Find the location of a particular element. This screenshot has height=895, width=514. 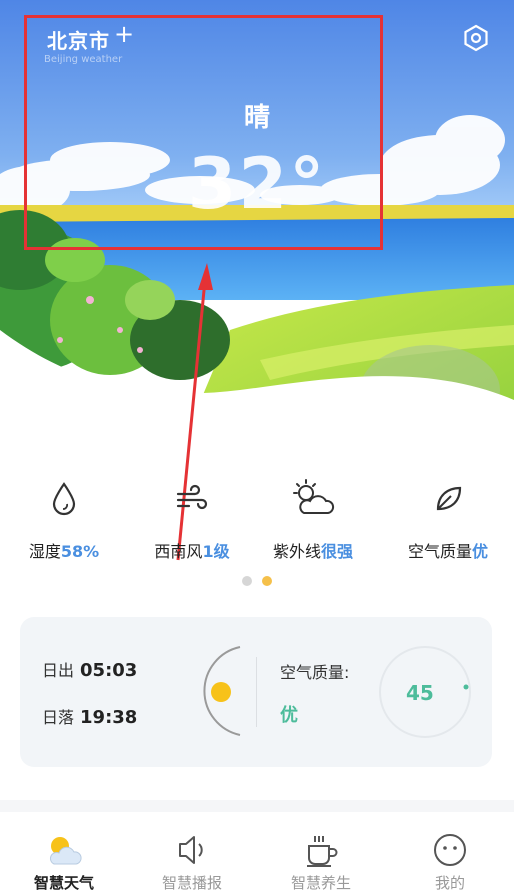

stat-value: 58% is located at coordinates (80, 551).